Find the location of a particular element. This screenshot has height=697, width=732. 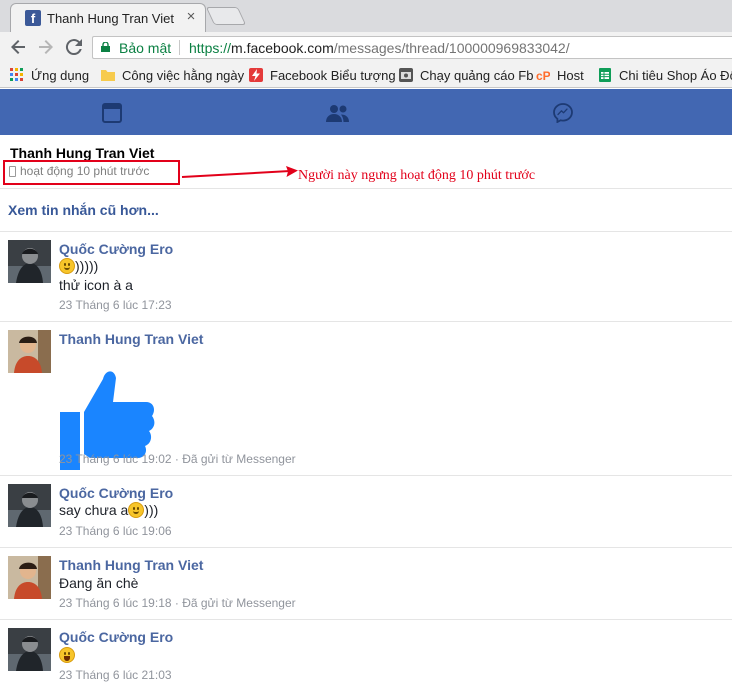

forward-button is located at coordinates (46, 47).